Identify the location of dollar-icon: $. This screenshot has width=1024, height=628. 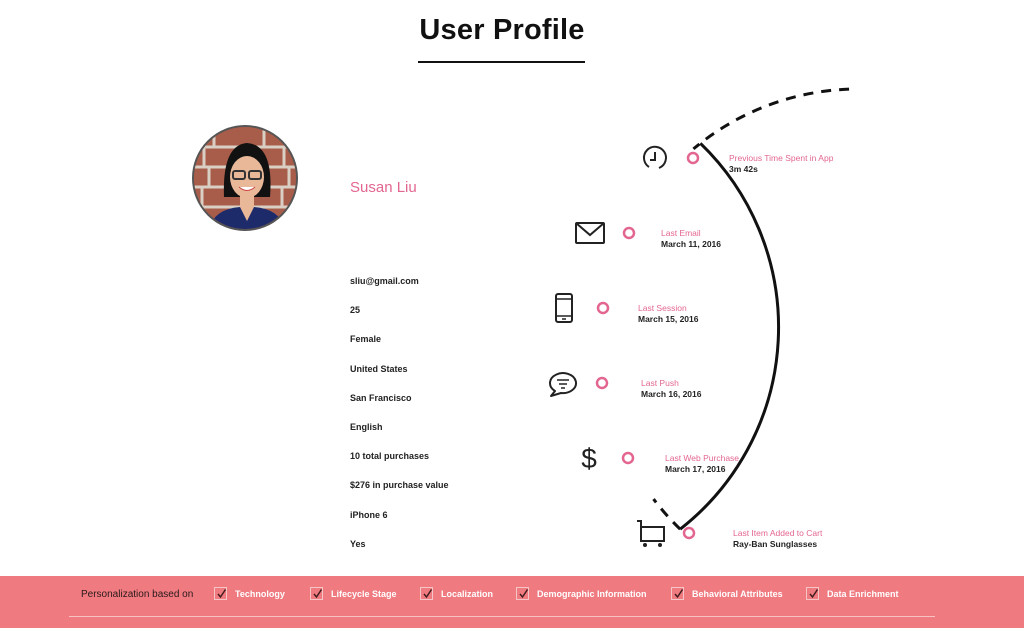
(589, 458).